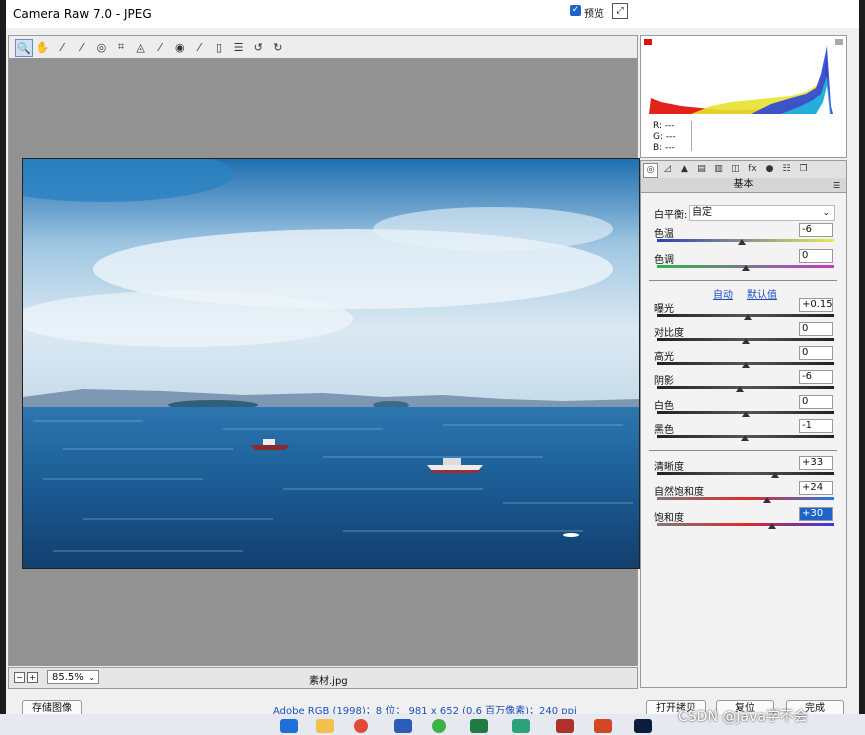 The width and height of the screenshot is (865, 735). Describe the element at coordinates (803, 169) in the screenshot. I see `tab-snapshots: ❐` at that location.